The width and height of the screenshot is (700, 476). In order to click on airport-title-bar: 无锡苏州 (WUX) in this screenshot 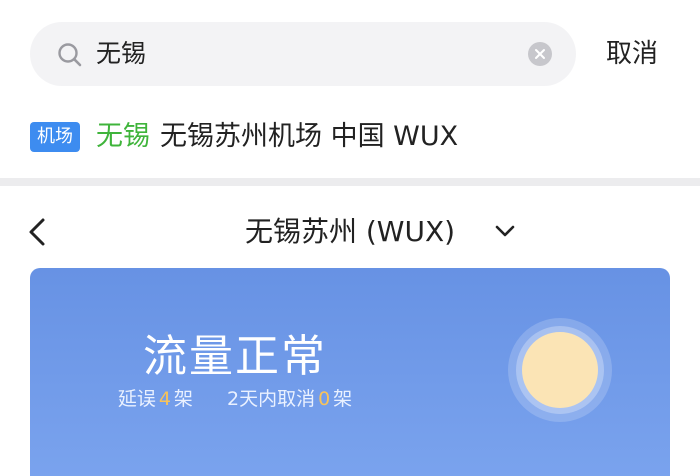, I will do `click(350, 232)`.